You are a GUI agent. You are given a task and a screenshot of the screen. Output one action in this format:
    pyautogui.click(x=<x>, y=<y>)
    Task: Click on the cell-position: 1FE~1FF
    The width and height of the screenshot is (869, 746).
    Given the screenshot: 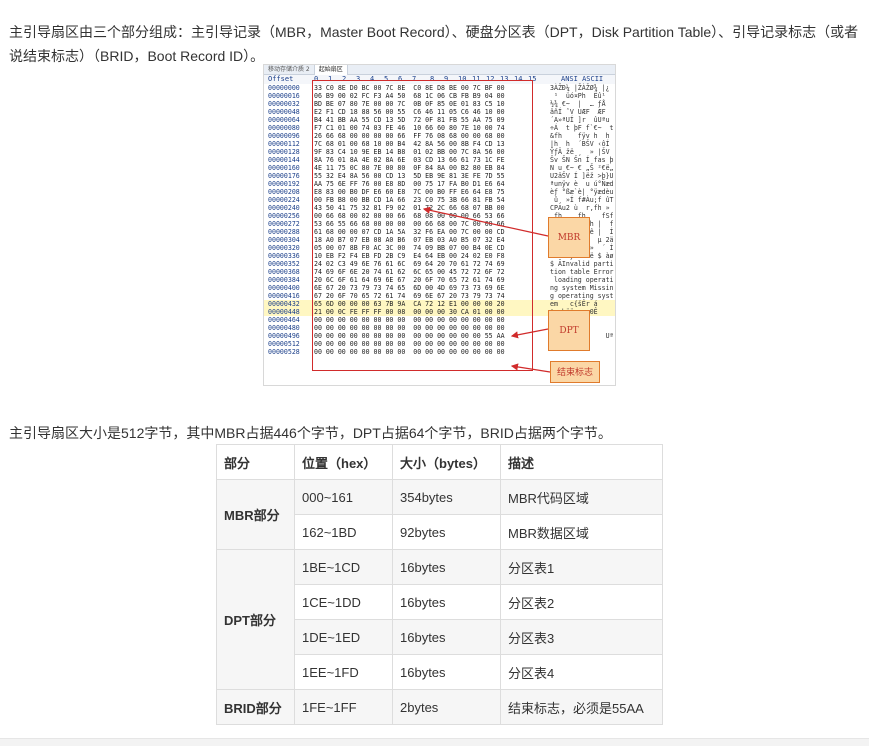 What is the action you would take?
    pyautogui.click(x=343, y=707)
    